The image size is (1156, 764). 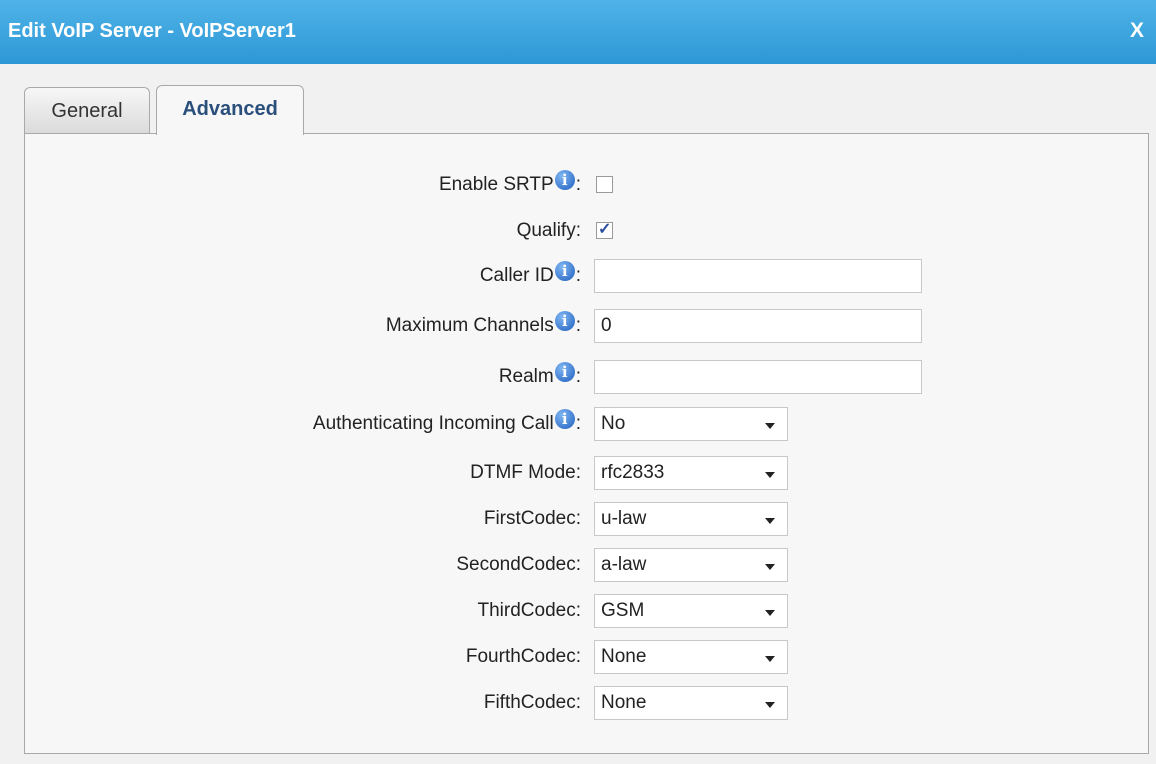 I want to click on row-max-channels: Maximum Channels i: 0, so click(x=578, y=326).